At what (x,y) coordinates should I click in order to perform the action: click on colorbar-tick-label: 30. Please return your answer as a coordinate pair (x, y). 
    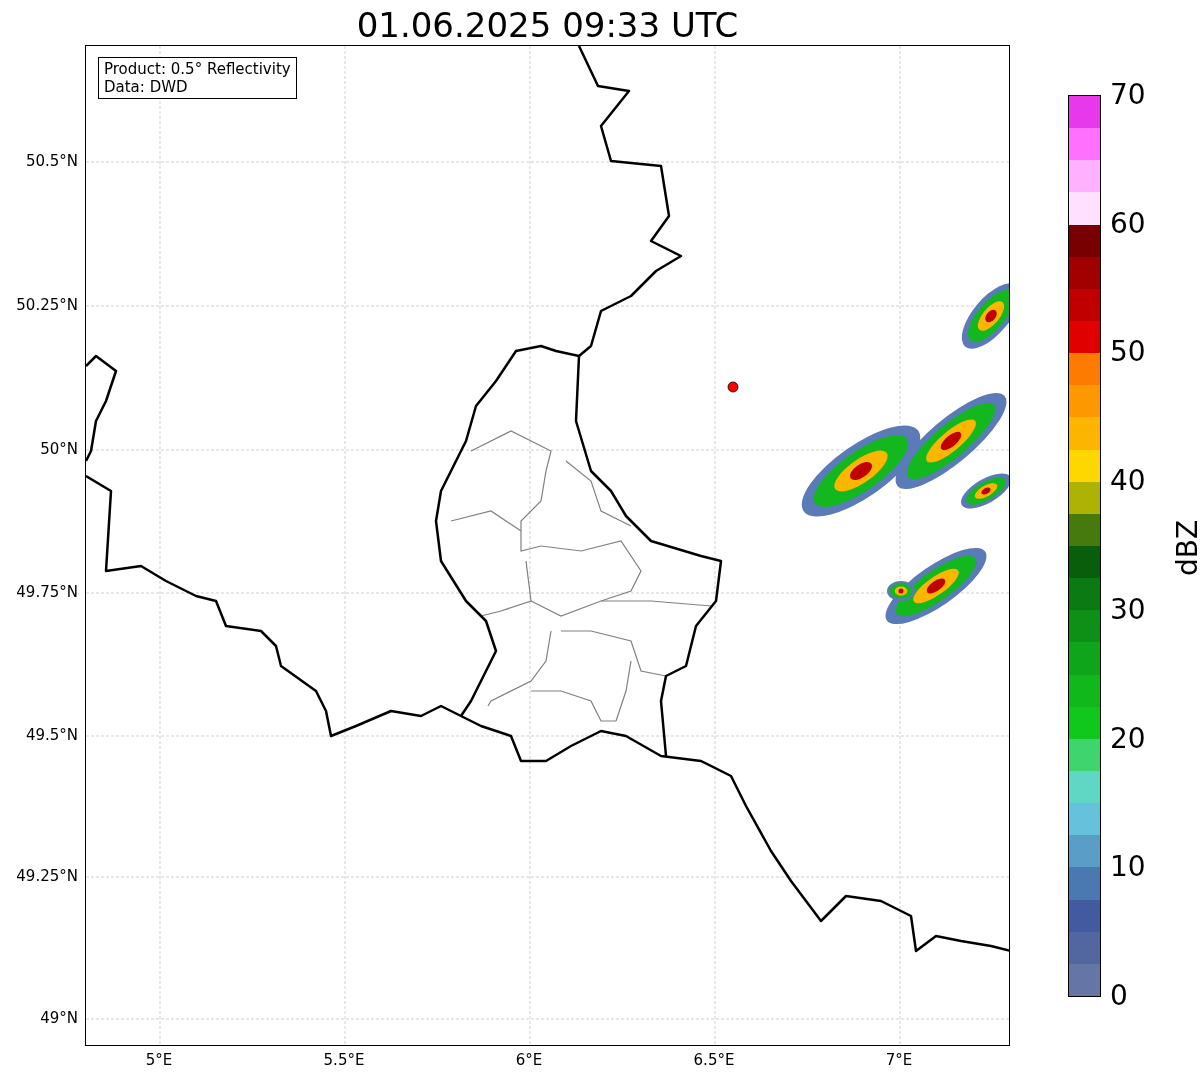
    Looking at the image, I should click on (1128, 609).